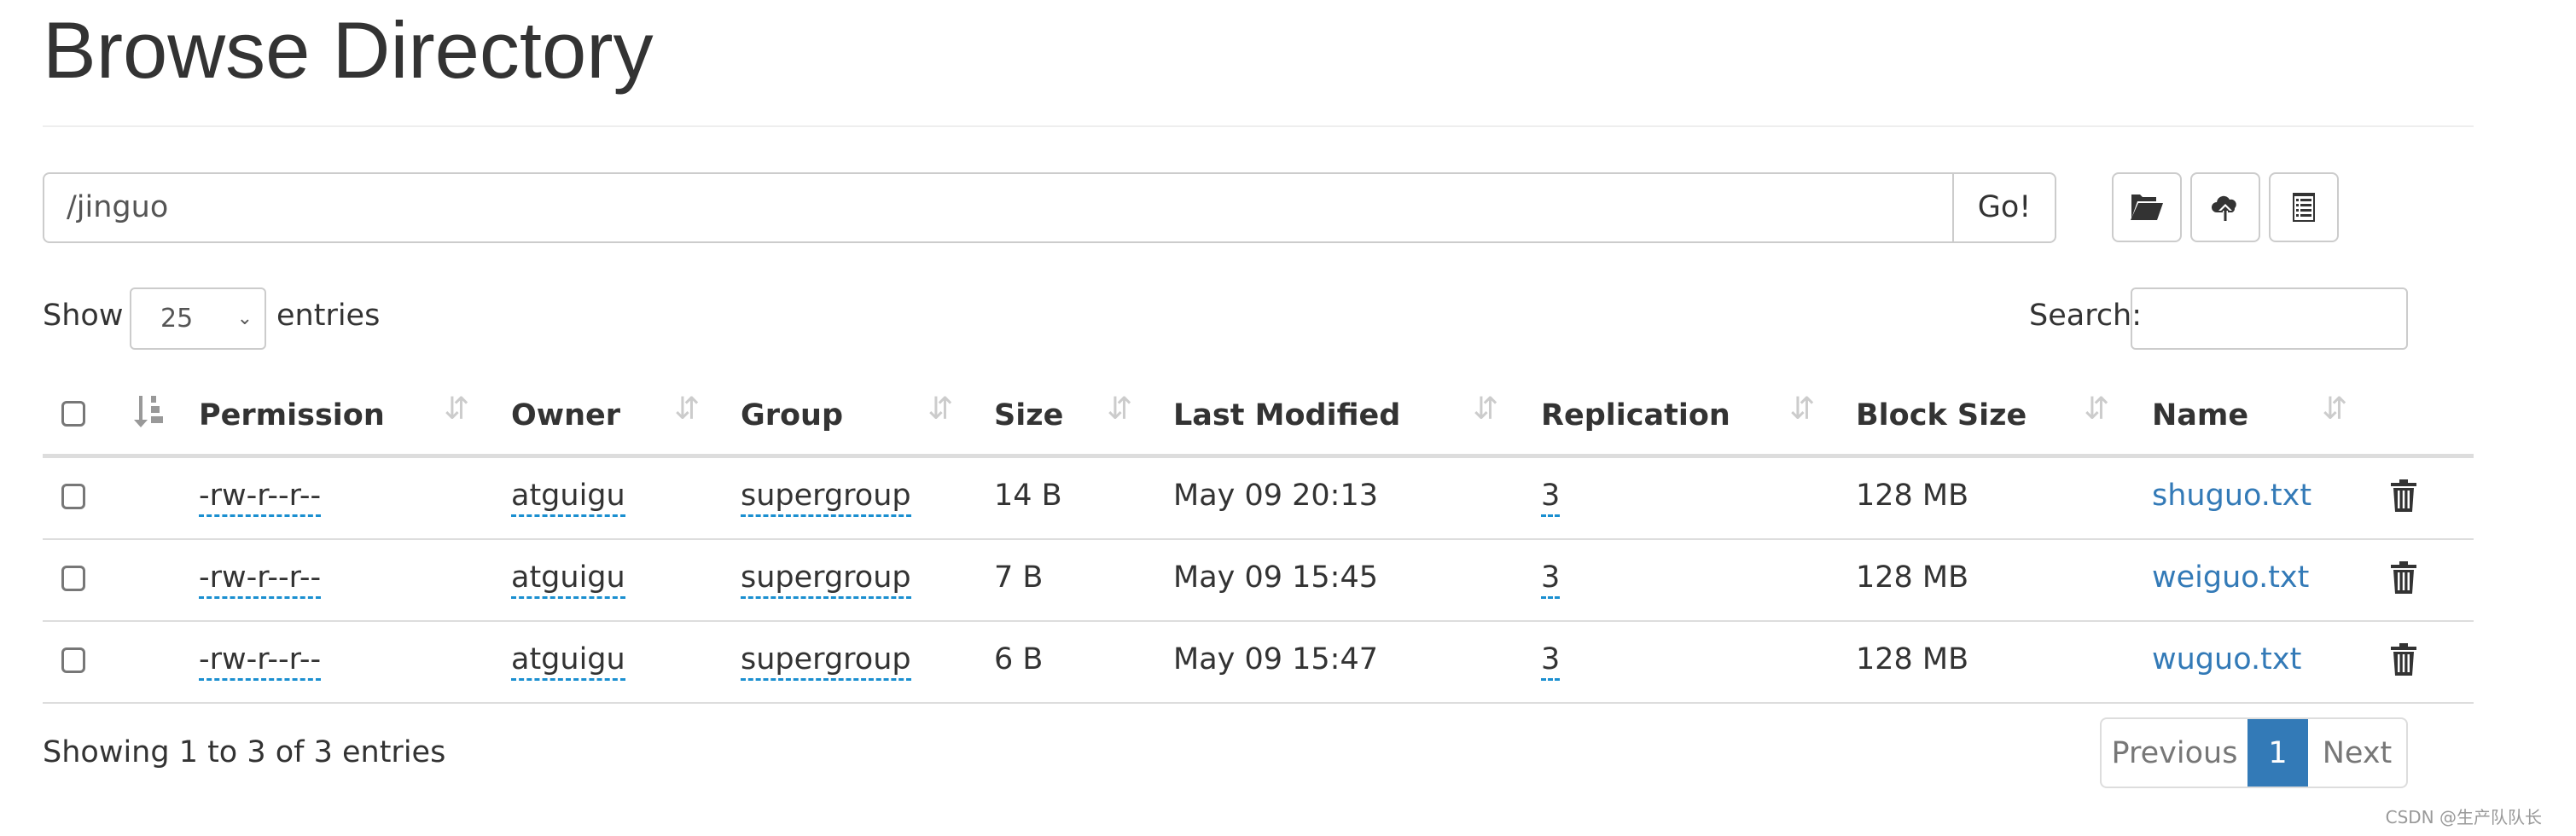  I want to click on folder-open-icon, so click(2147, 207).